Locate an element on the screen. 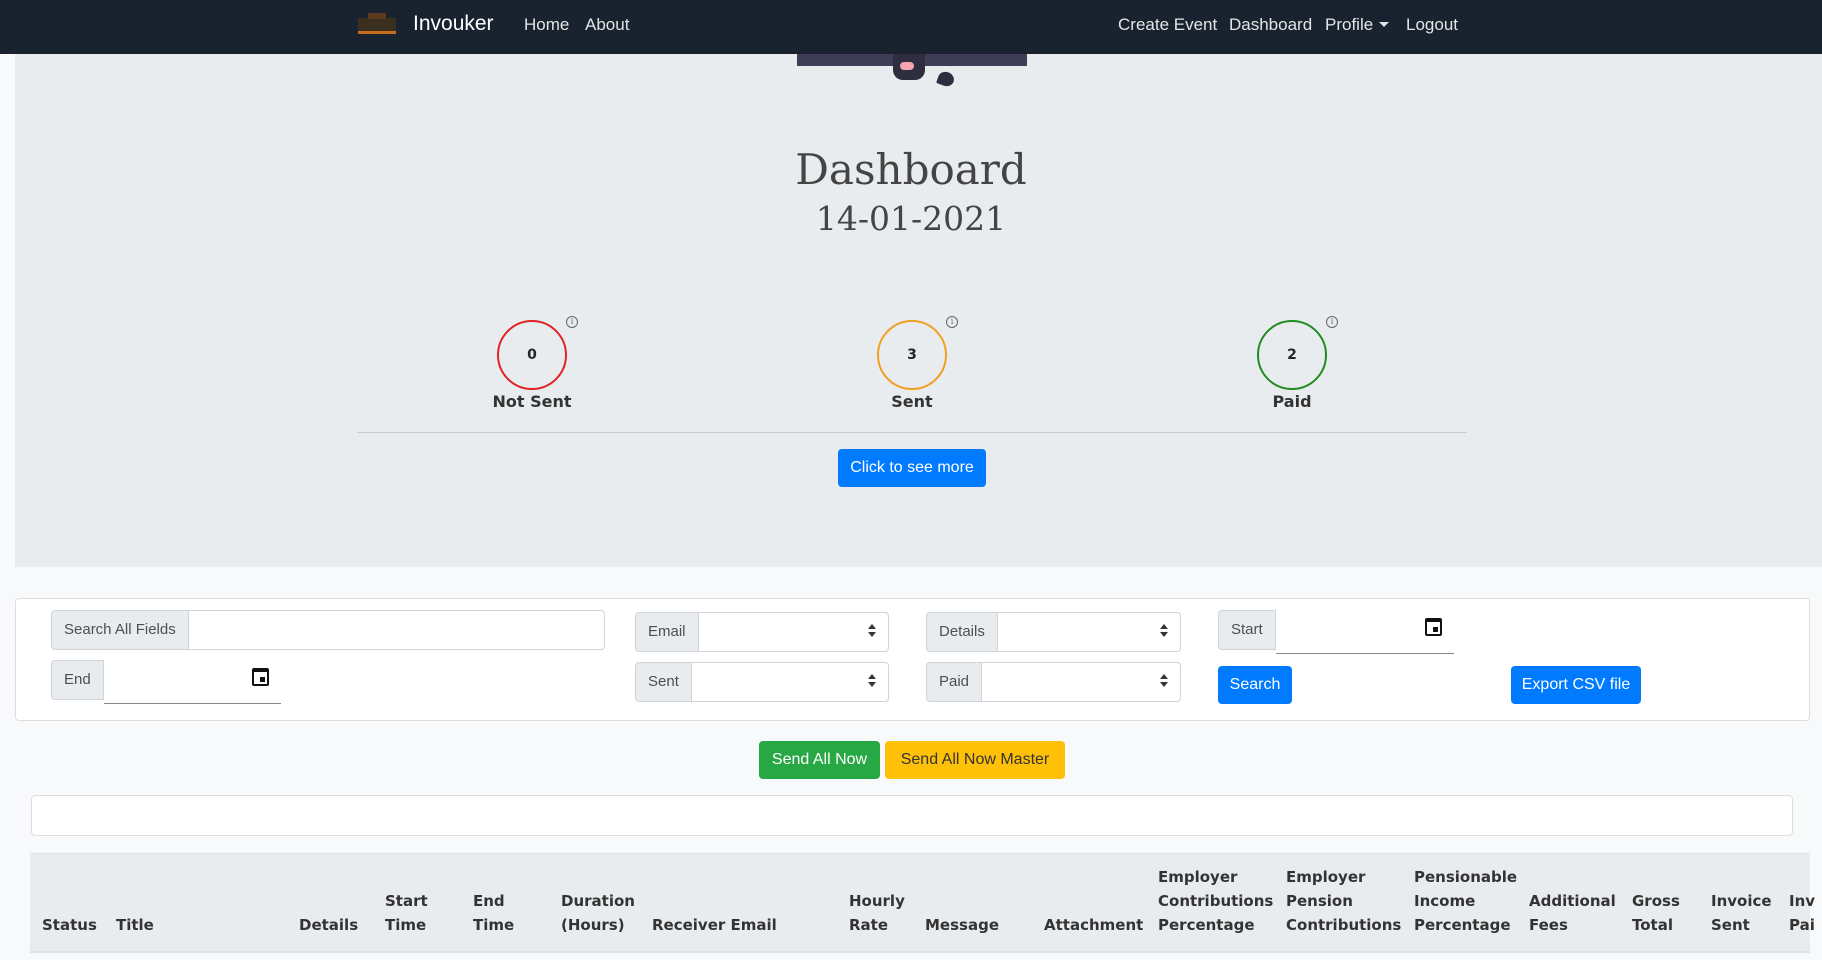  table-column-header: Title is located at coordinates (135, 925).